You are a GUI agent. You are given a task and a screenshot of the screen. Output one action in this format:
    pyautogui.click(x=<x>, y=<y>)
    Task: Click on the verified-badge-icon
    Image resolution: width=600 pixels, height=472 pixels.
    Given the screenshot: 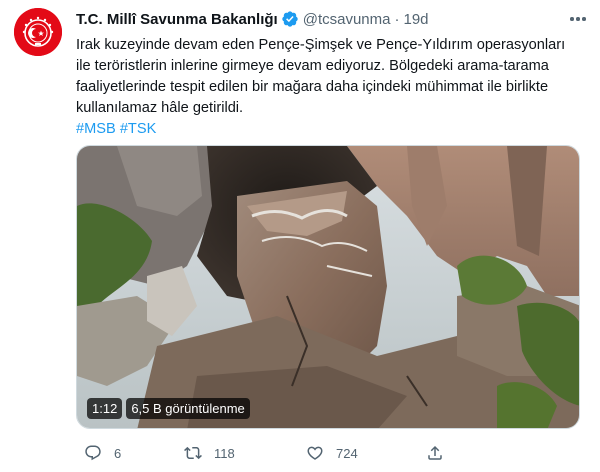 What is the action you would take?
    pyautogui.click(x=290, y=19)
    